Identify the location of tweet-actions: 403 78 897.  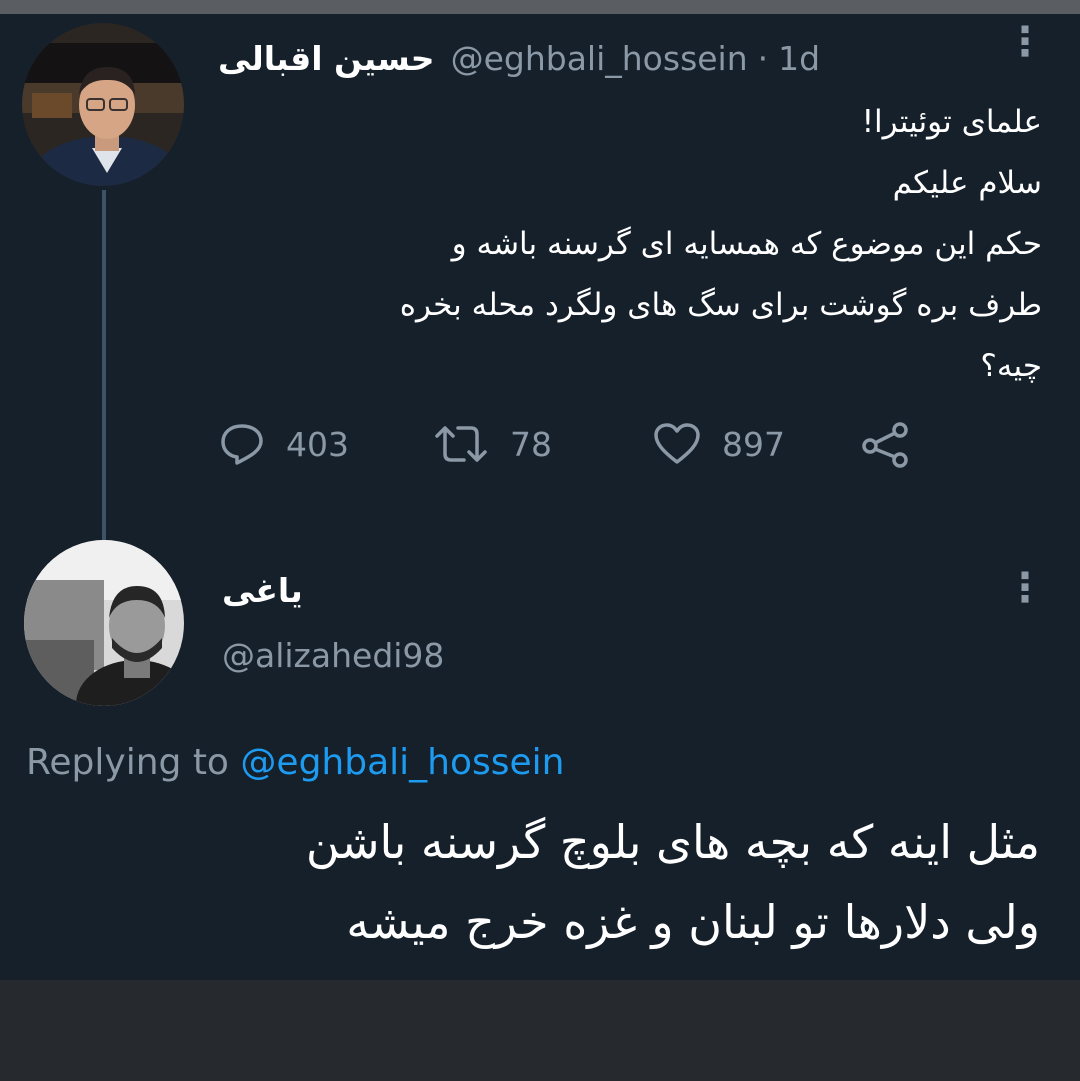
(578, 444).